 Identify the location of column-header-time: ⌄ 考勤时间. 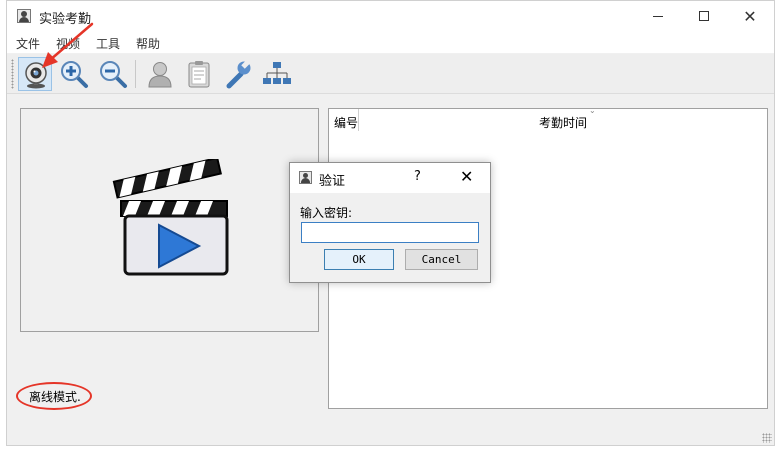
(563, 118).